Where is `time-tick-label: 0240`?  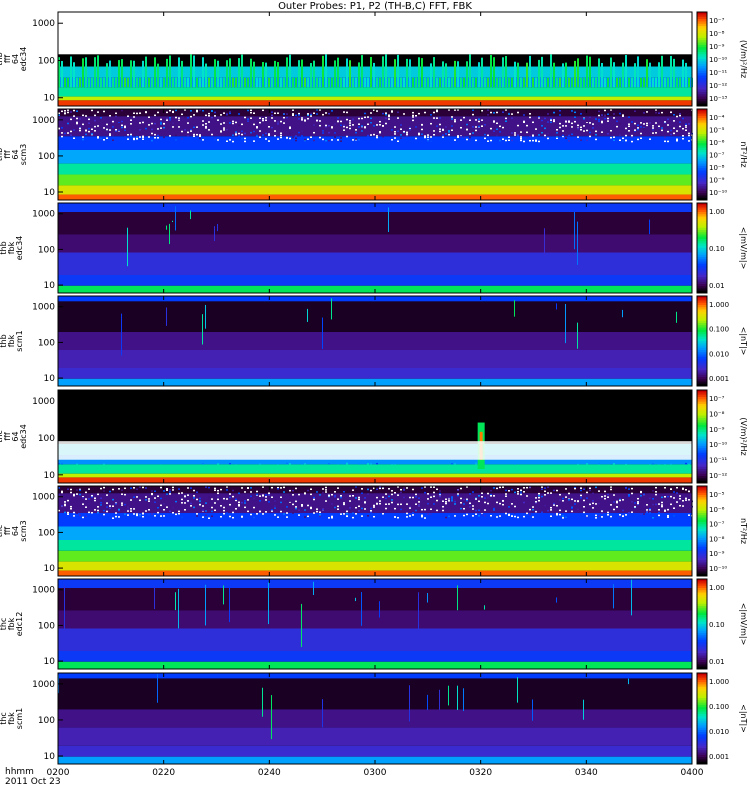
time-tick-label: 0240 is located at coordinates (269, 773).